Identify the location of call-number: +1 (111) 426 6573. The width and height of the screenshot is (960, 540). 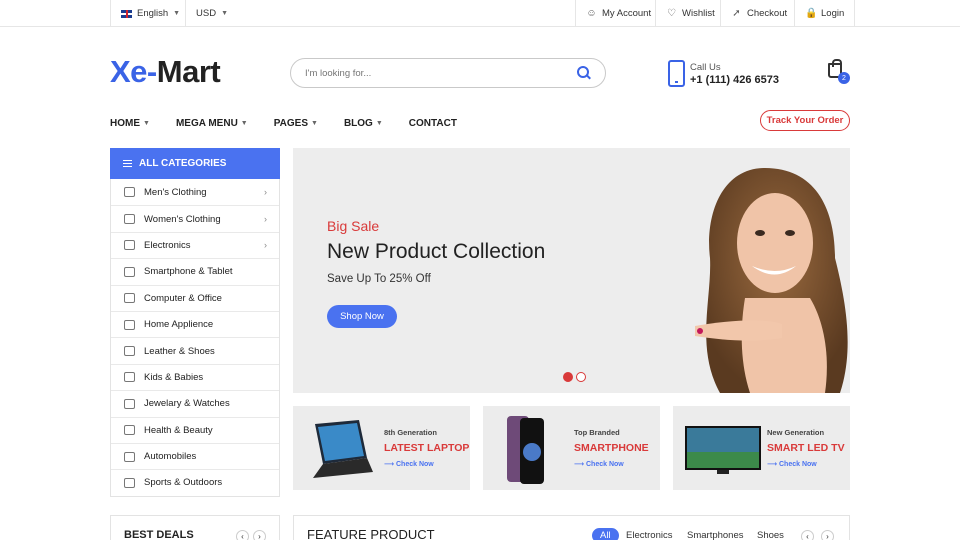
(734, 80).